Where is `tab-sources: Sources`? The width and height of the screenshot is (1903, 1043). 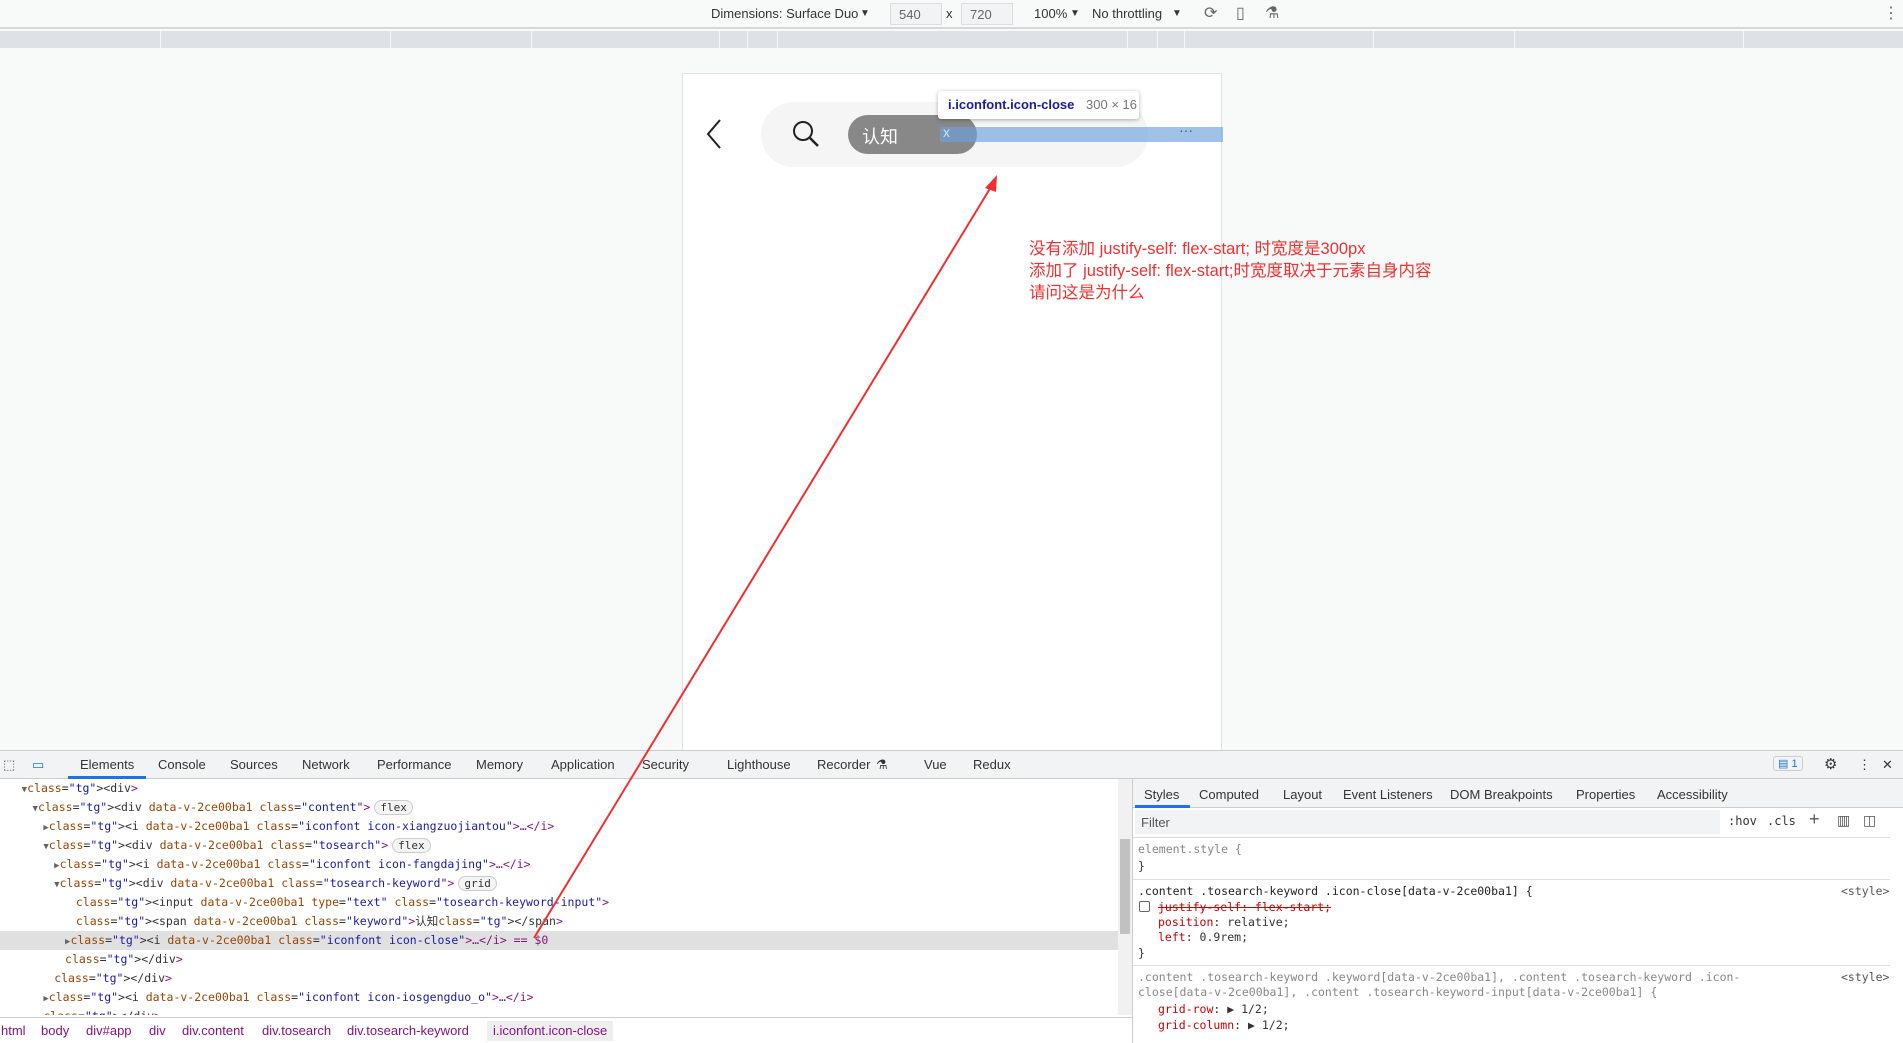
tab-sources: Sources is located at coordinates (254, 764).